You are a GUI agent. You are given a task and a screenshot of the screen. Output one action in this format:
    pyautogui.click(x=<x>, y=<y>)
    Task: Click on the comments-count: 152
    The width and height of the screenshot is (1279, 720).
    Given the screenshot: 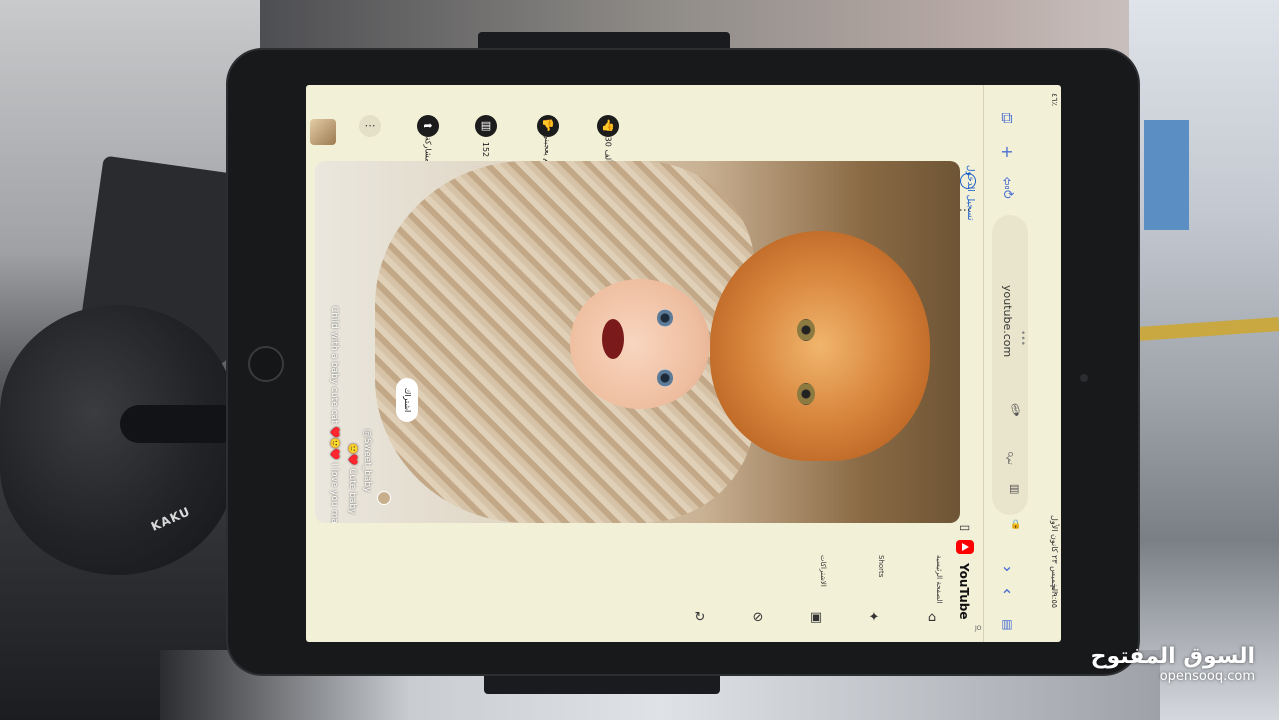 What is the action you would take?
    pyautogui.click(x=486, y=149)
    